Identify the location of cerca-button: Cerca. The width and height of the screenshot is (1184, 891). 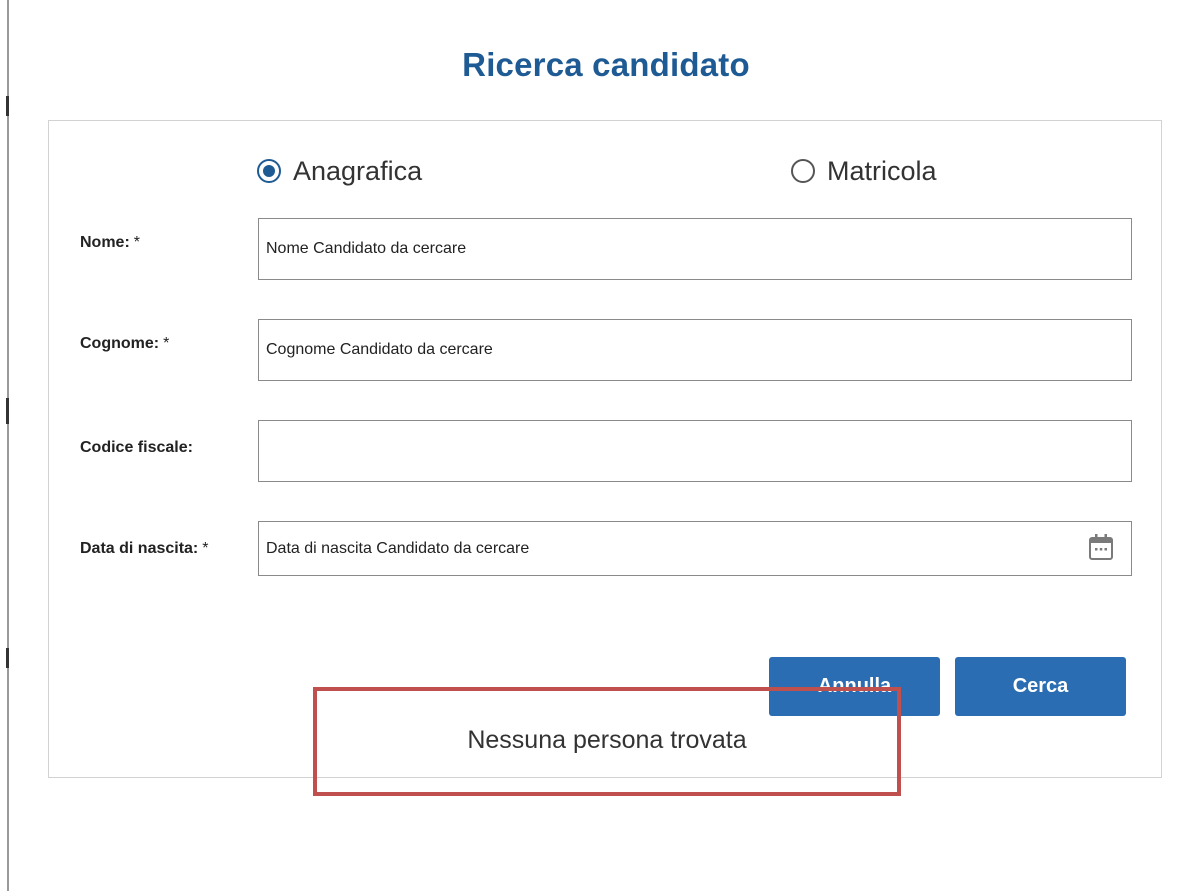
(1040, 686).